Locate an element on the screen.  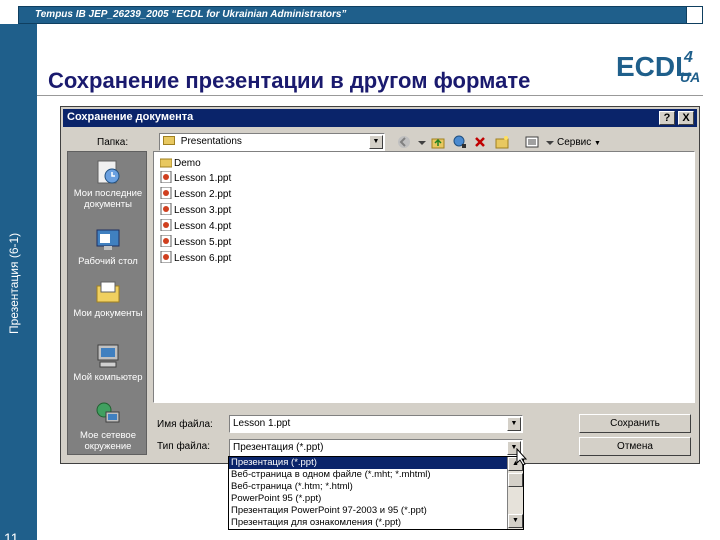
filename-input: Lesson 1.ppt ▼ is located at coordinates (376, 424).